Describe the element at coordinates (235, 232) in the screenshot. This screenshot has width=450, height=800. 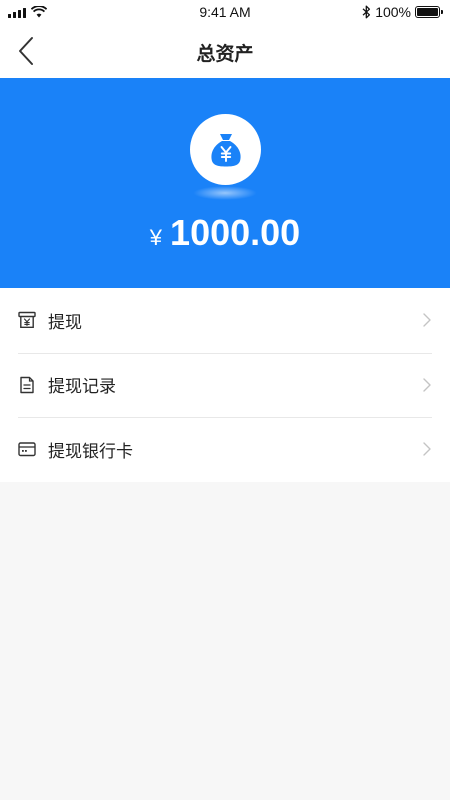
I see `balance-amount: 1000.00` at that location.